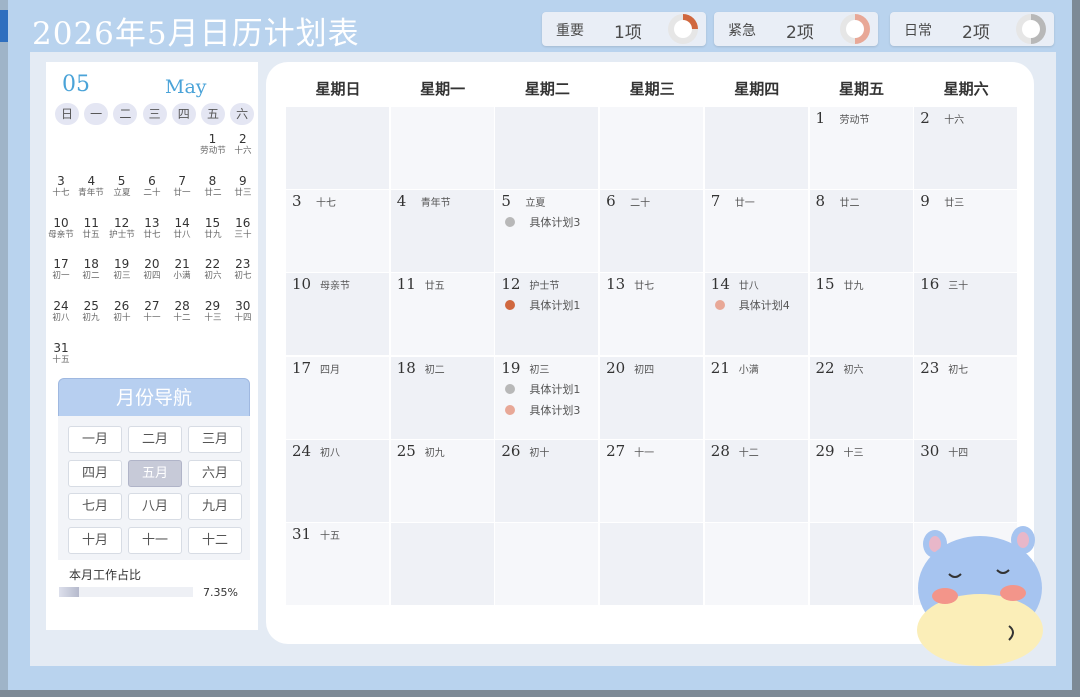 The width and height of the screenshot is (1080, 697). Describe the element at coordinates (966, 231) in the screenshot. I see `calendar-day-cell: 9 廿三` at that location.